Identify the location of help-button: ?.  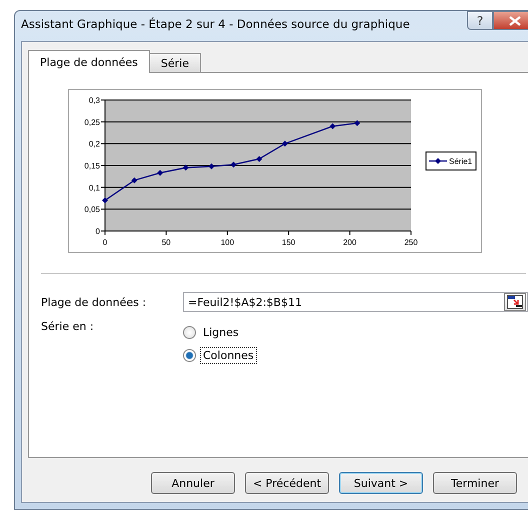
(480, 20).